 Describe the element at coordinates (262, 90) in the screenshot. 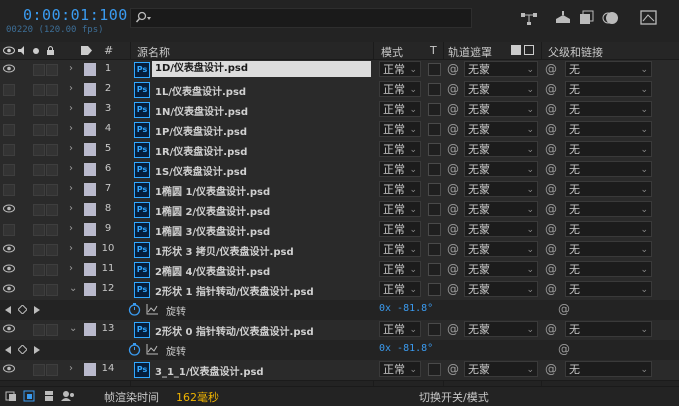

I see `layer-name: 1L/仪表盘设计.psd` at that location.